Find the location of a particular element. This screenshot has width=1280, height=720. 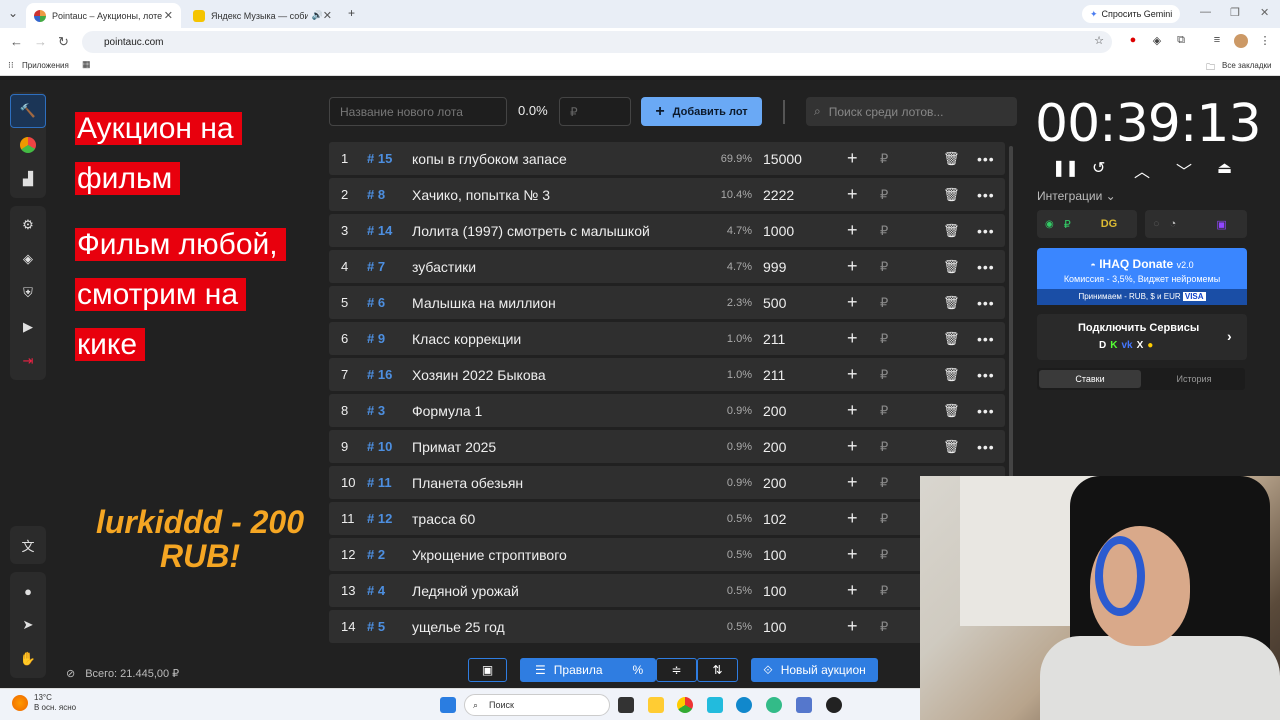

reload-icon: ↻ is located at coordinates (63, 42).